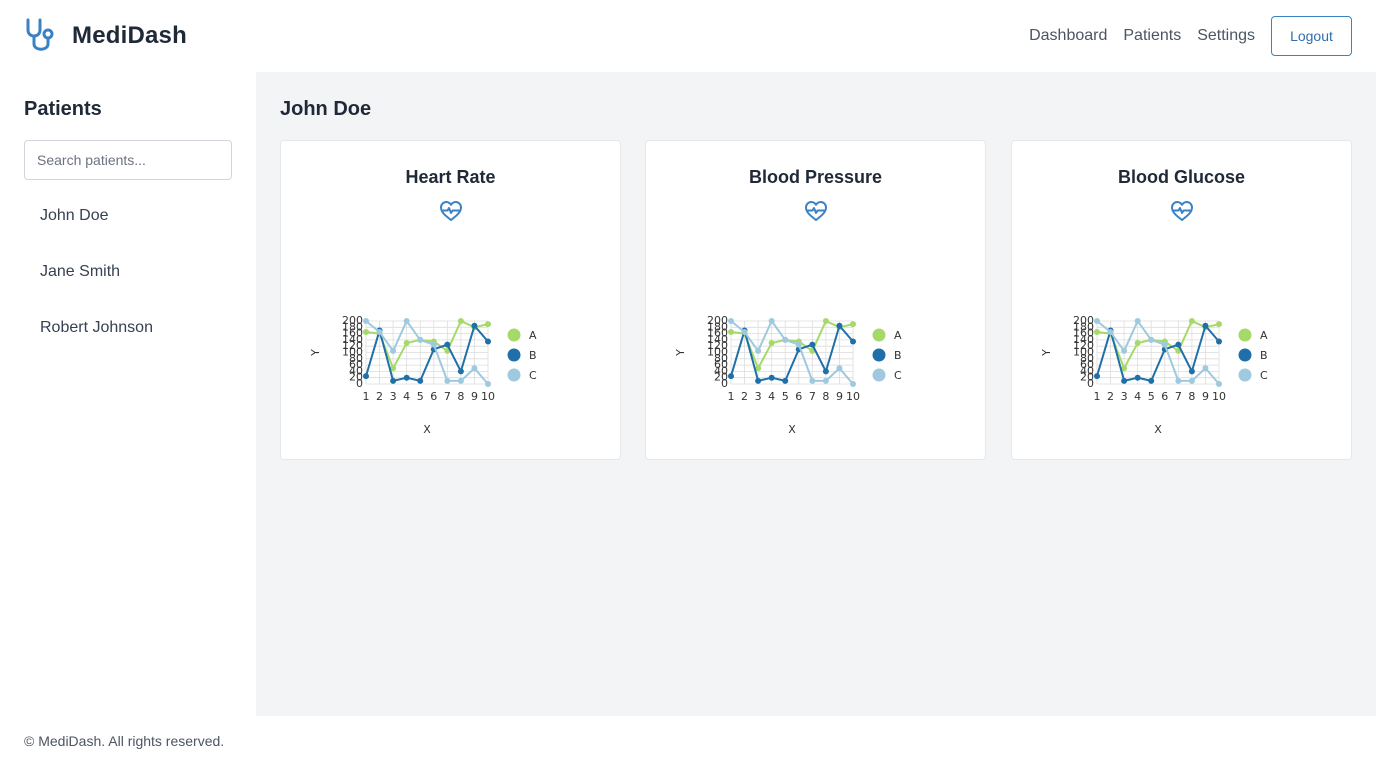  What do you see at coordinates (128, 224) in the screenshot?
I see `patient-list-item-john-doe: John Doe` at bounding box center [128, 224].